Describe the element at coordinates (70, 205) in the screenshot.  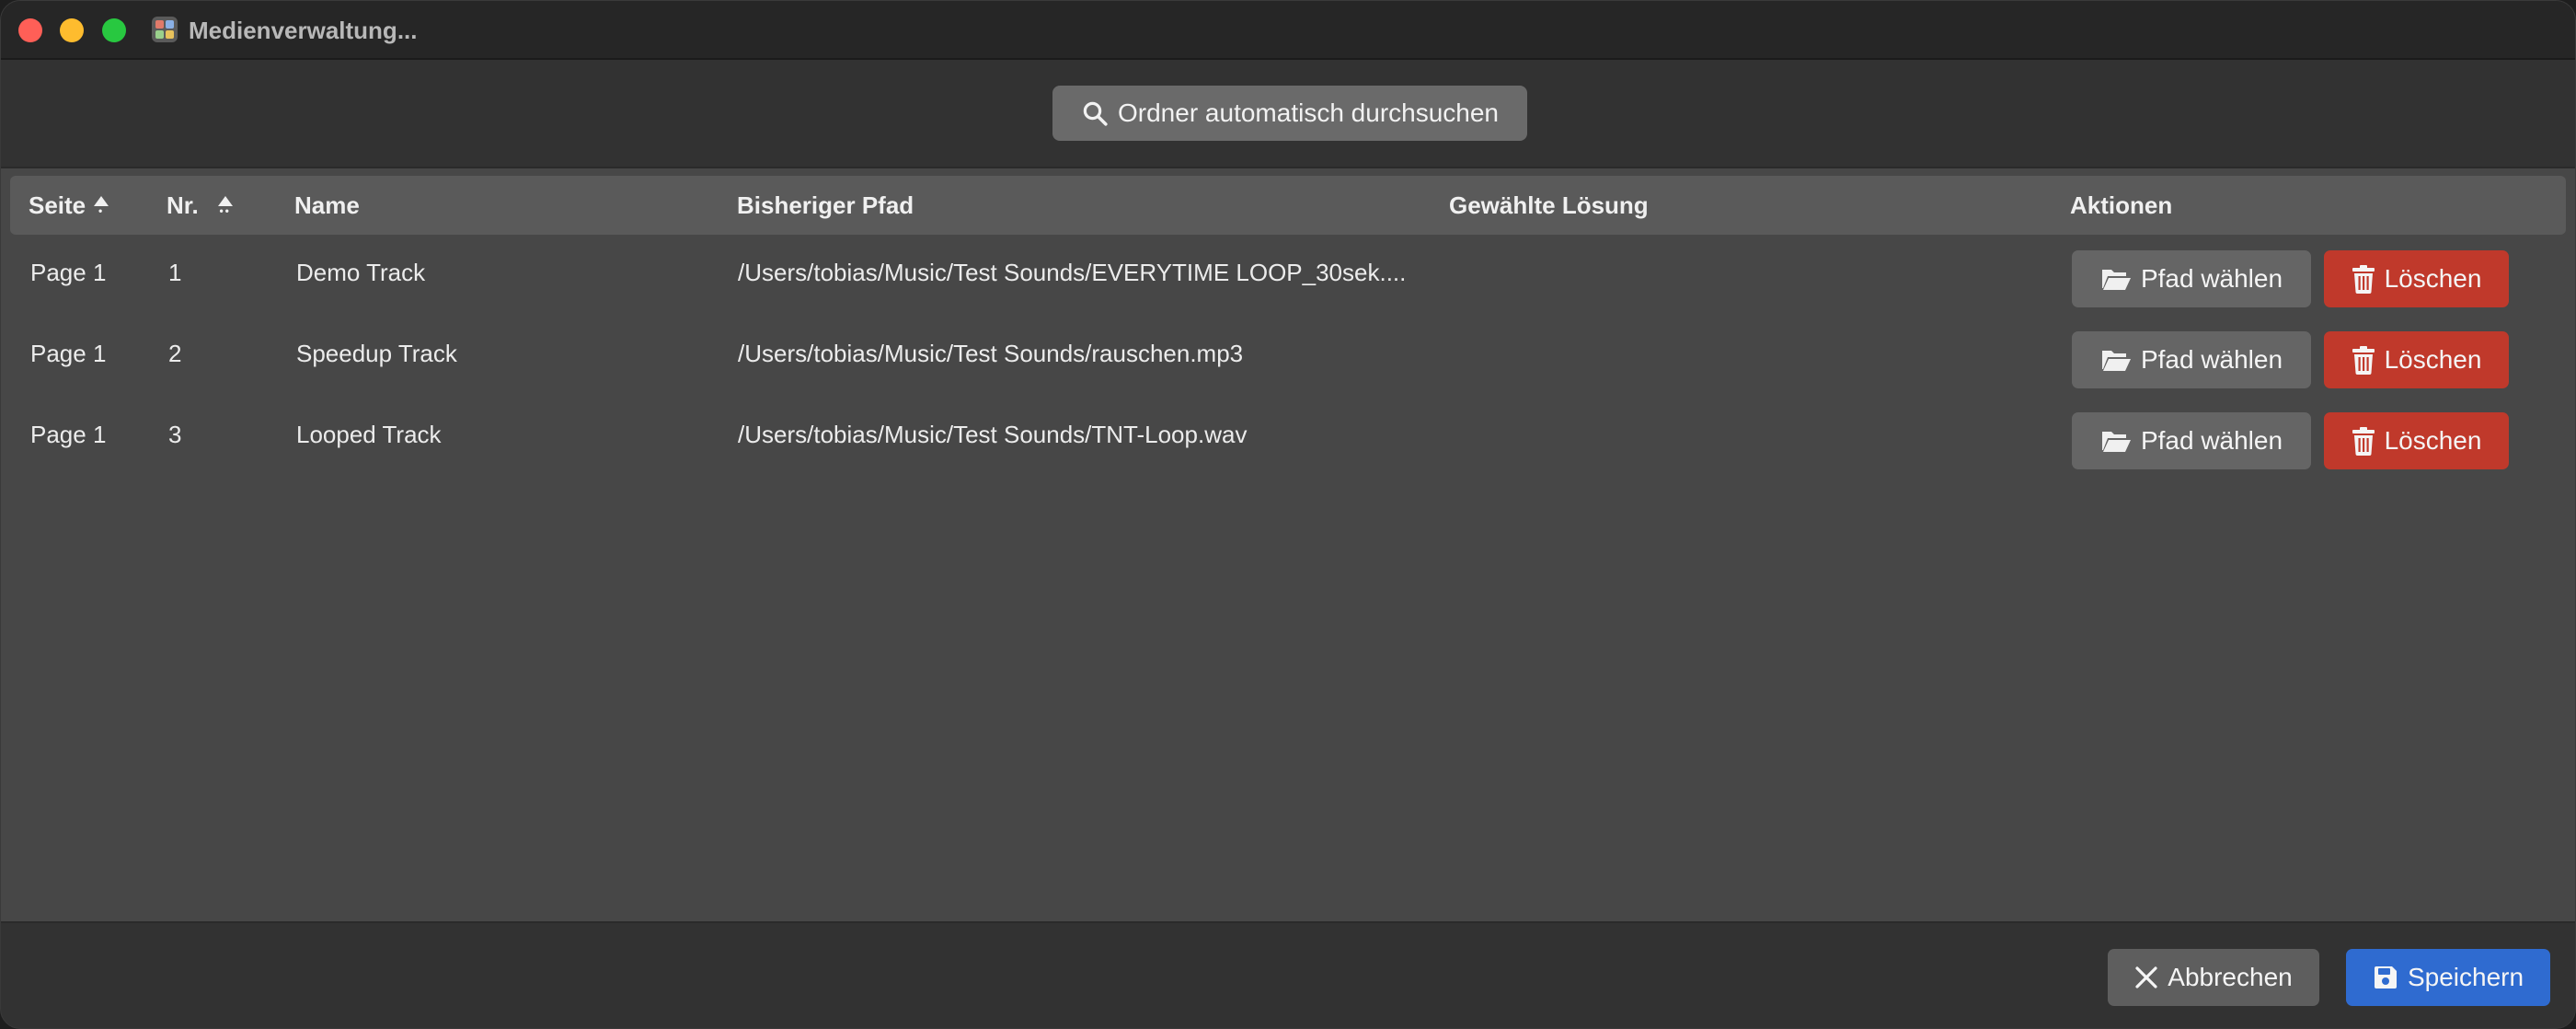
I see `column-header-seite: Seite •` at that location.